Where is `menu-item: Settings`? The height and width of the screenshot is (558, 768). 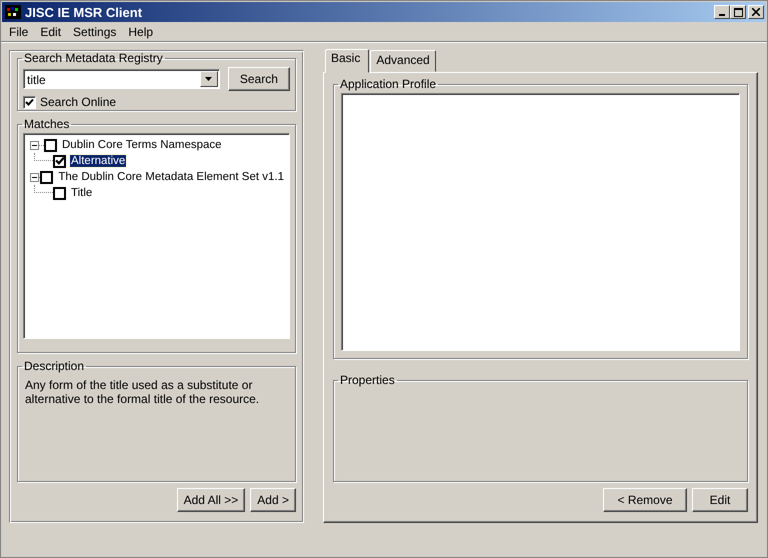 menu-item: Settings is located at coordinates (94, 31).